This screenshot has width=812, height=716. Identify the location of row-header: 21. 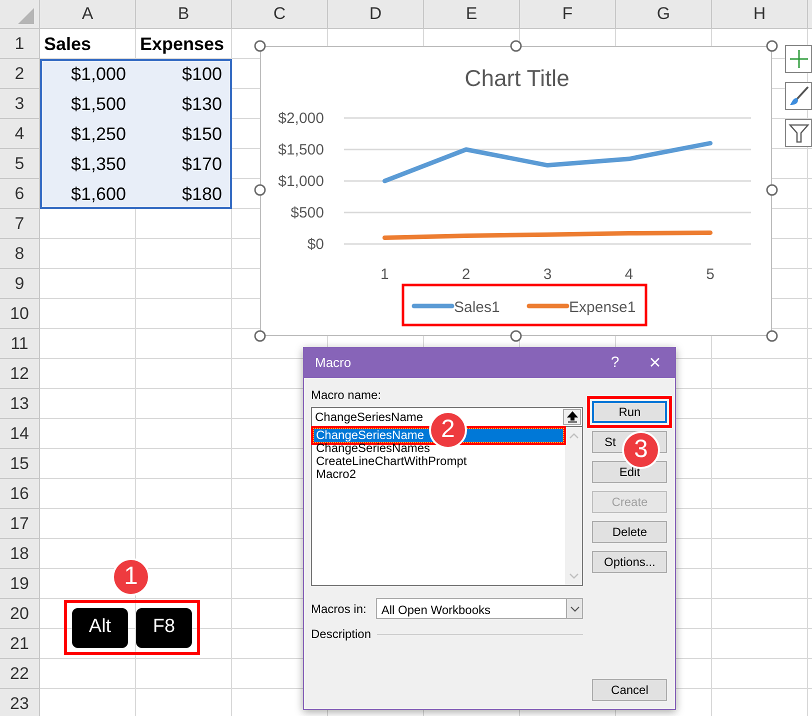
(20, 644).